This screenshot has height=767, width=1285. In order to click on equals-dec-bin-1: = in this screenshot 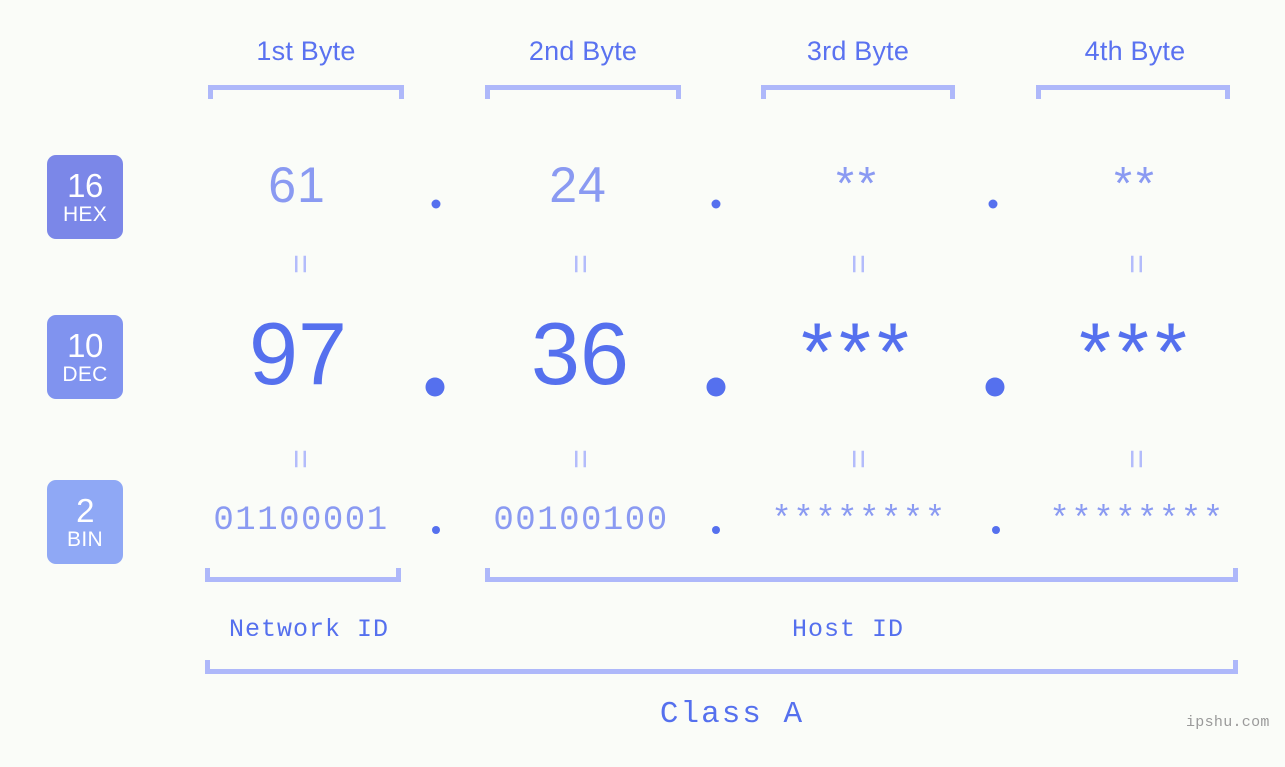, I will do `click(300, 459)`.